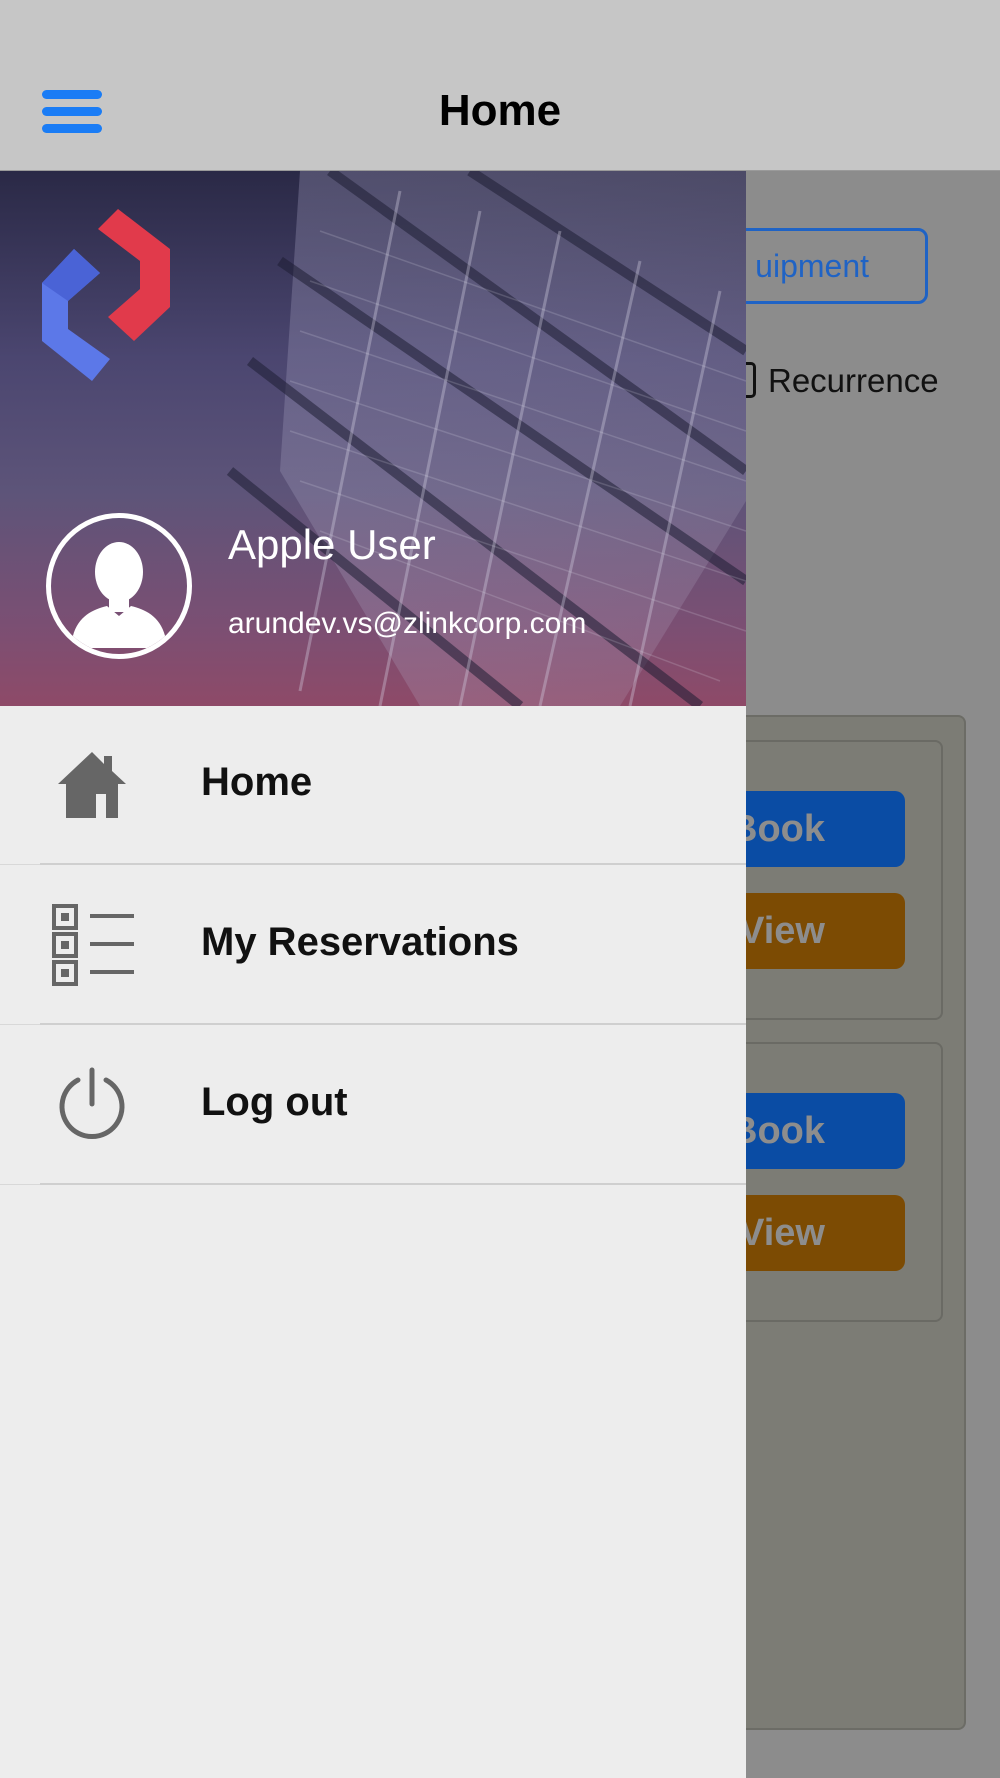 Image resolution: width=1000 pixels, height=1778 pixels. Describe the element at coordinates (332, 544) in the screenshot. I see `user-name: Apple User` at that location.